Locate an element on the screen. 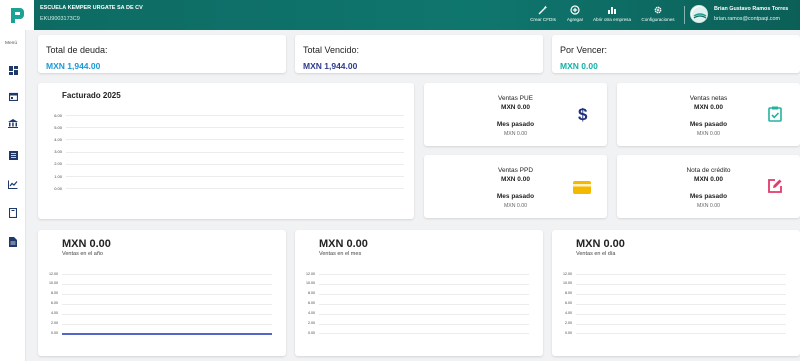 This screenshot has width=800, height=361. por-vencer-label: Por Vencer: is located at coordinates (584, 50).